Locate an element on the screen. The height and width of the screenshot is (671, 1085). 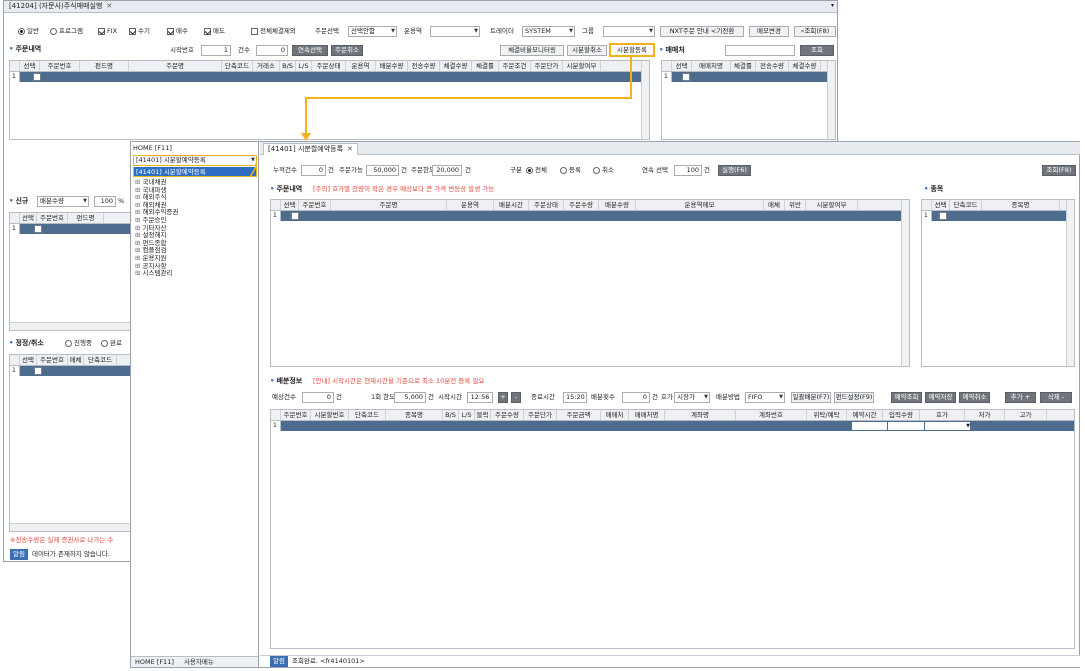
nxt-order-button: NXT주문 안내 <기전환 is located at coordinates (702, 31).